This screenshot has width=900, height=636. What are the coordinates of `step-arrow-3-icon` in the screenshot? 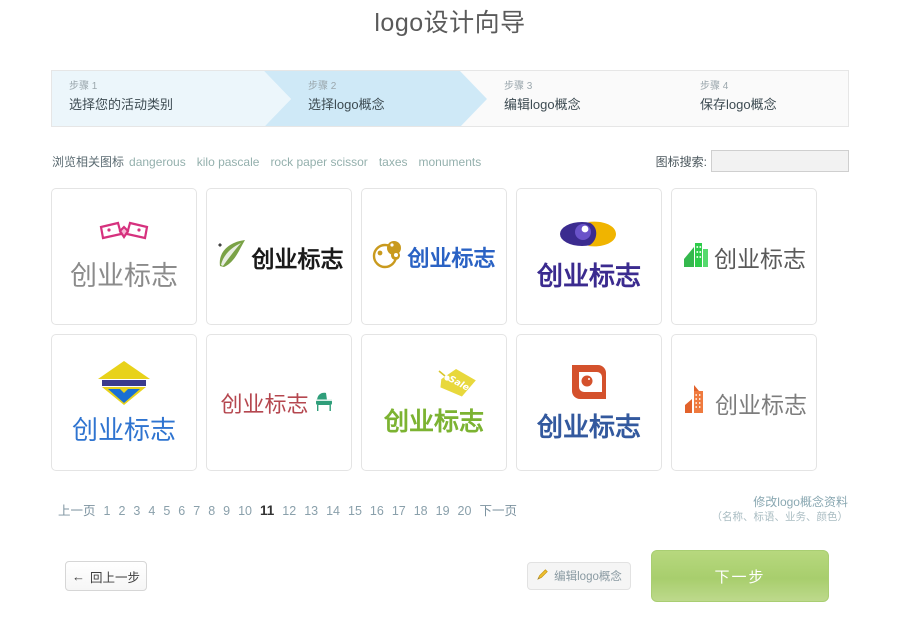 It's located at (669, 98).